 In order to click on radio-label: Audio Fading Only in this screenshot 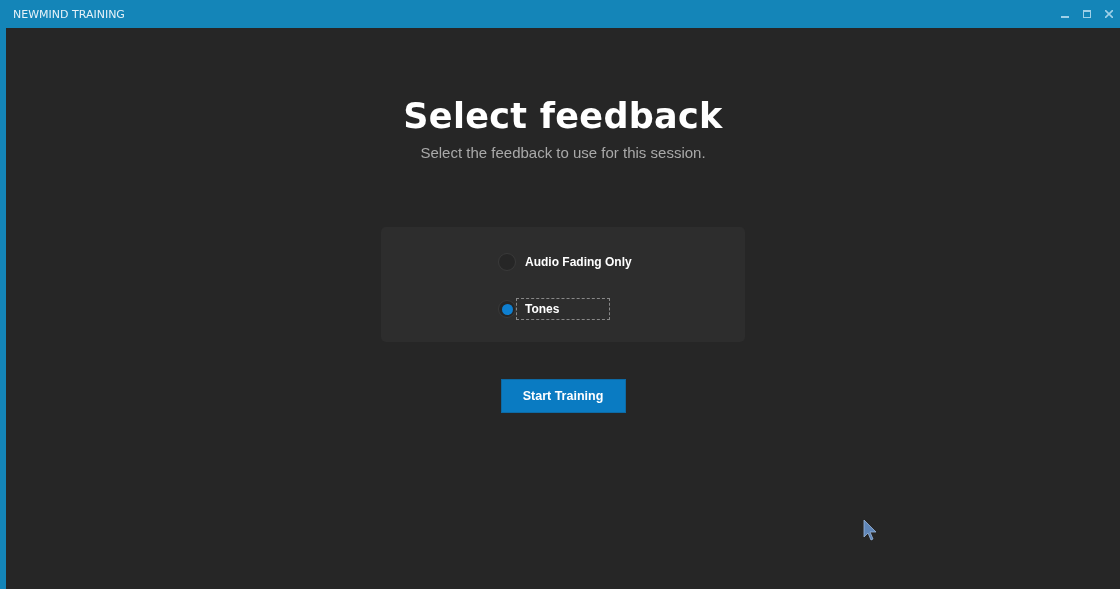, I will do `click(599, 262)`.